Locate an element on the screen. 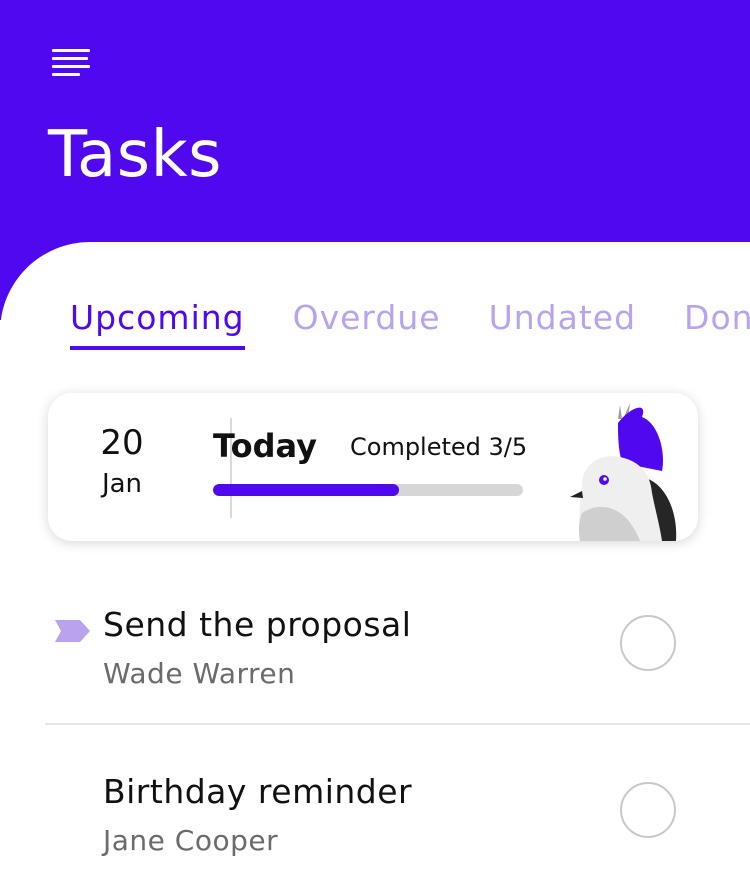 This screenshot has height=891, width=750. bird-illustration is located at coordinates (623, 472).